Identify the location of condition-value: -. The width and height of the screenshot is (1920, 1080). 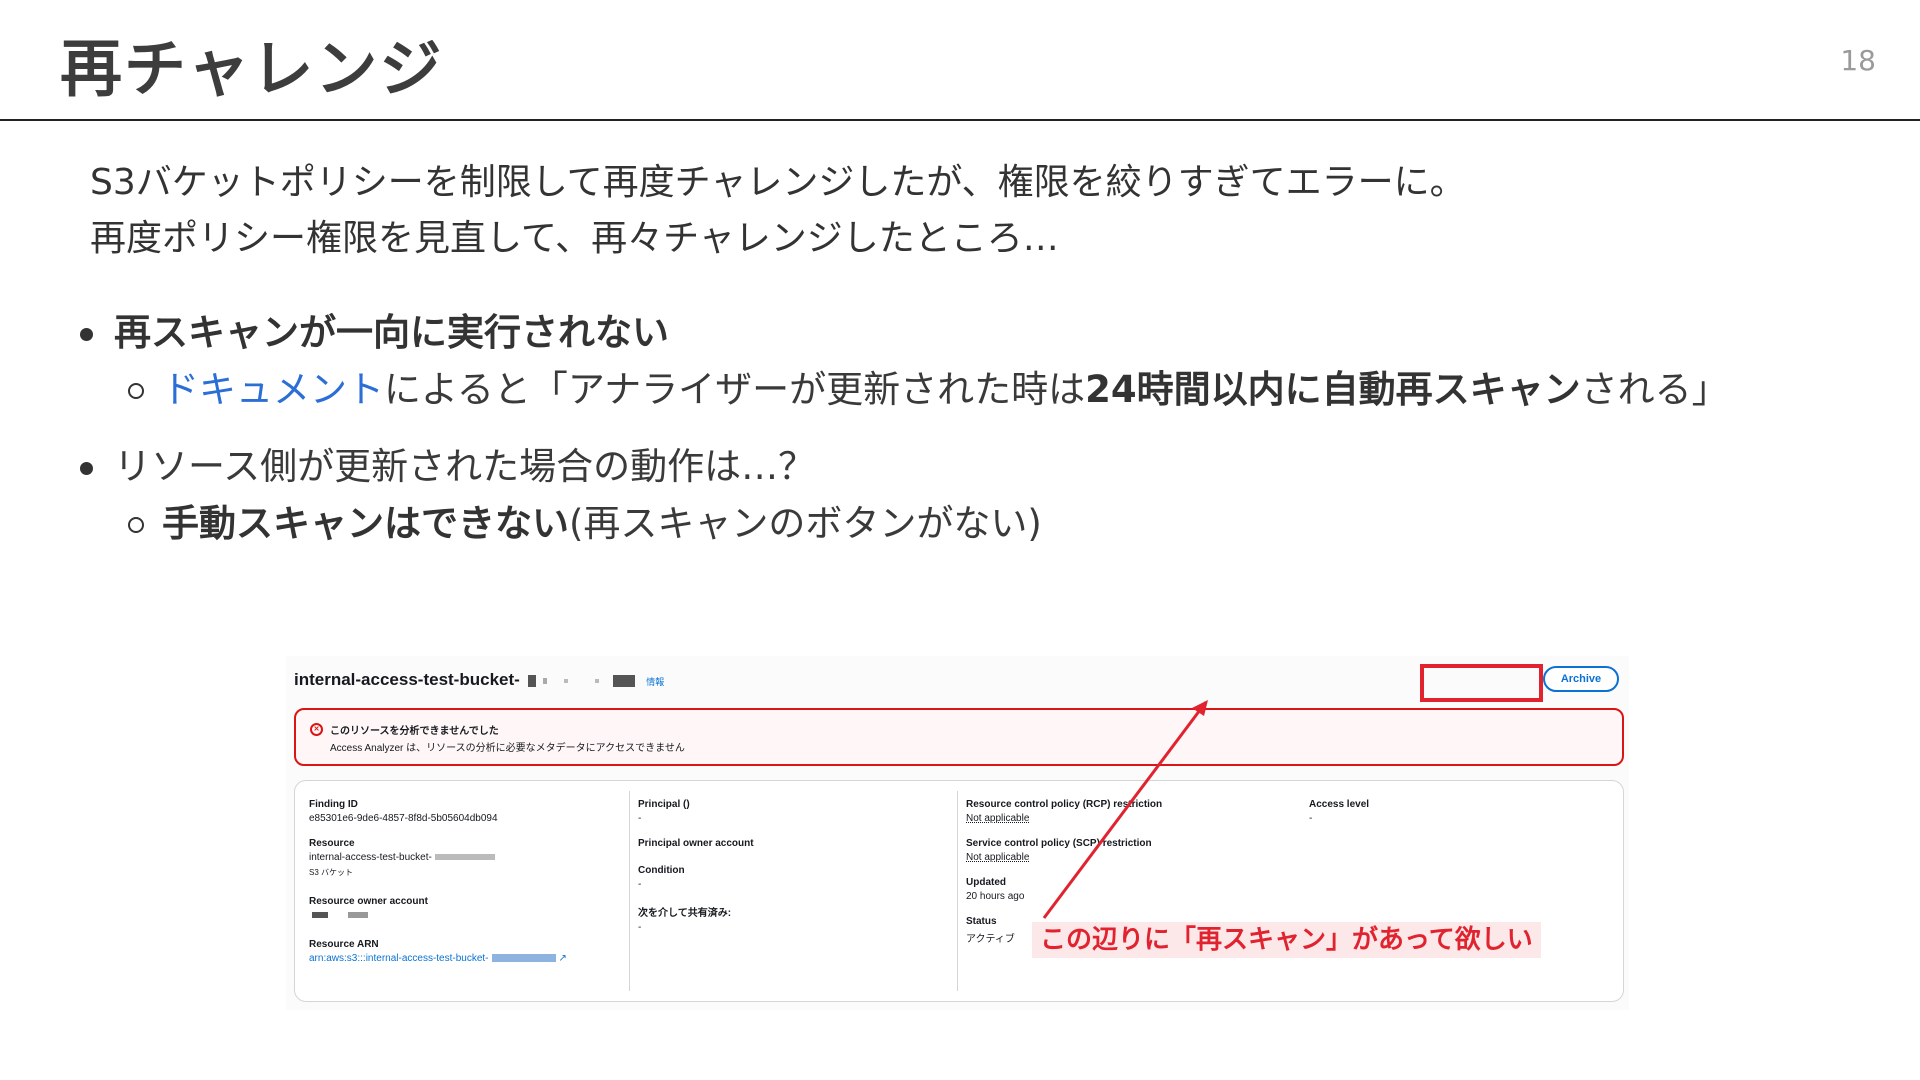
(640, 884).